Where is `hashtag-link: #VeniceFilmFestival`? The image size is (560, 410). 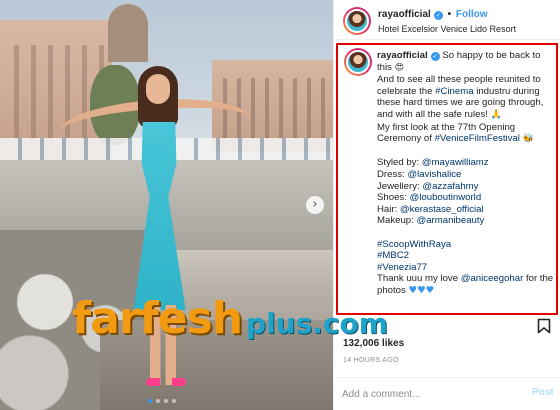
hashtag-link: #VeniceFilmFestival is located at coordinates (477, 138).